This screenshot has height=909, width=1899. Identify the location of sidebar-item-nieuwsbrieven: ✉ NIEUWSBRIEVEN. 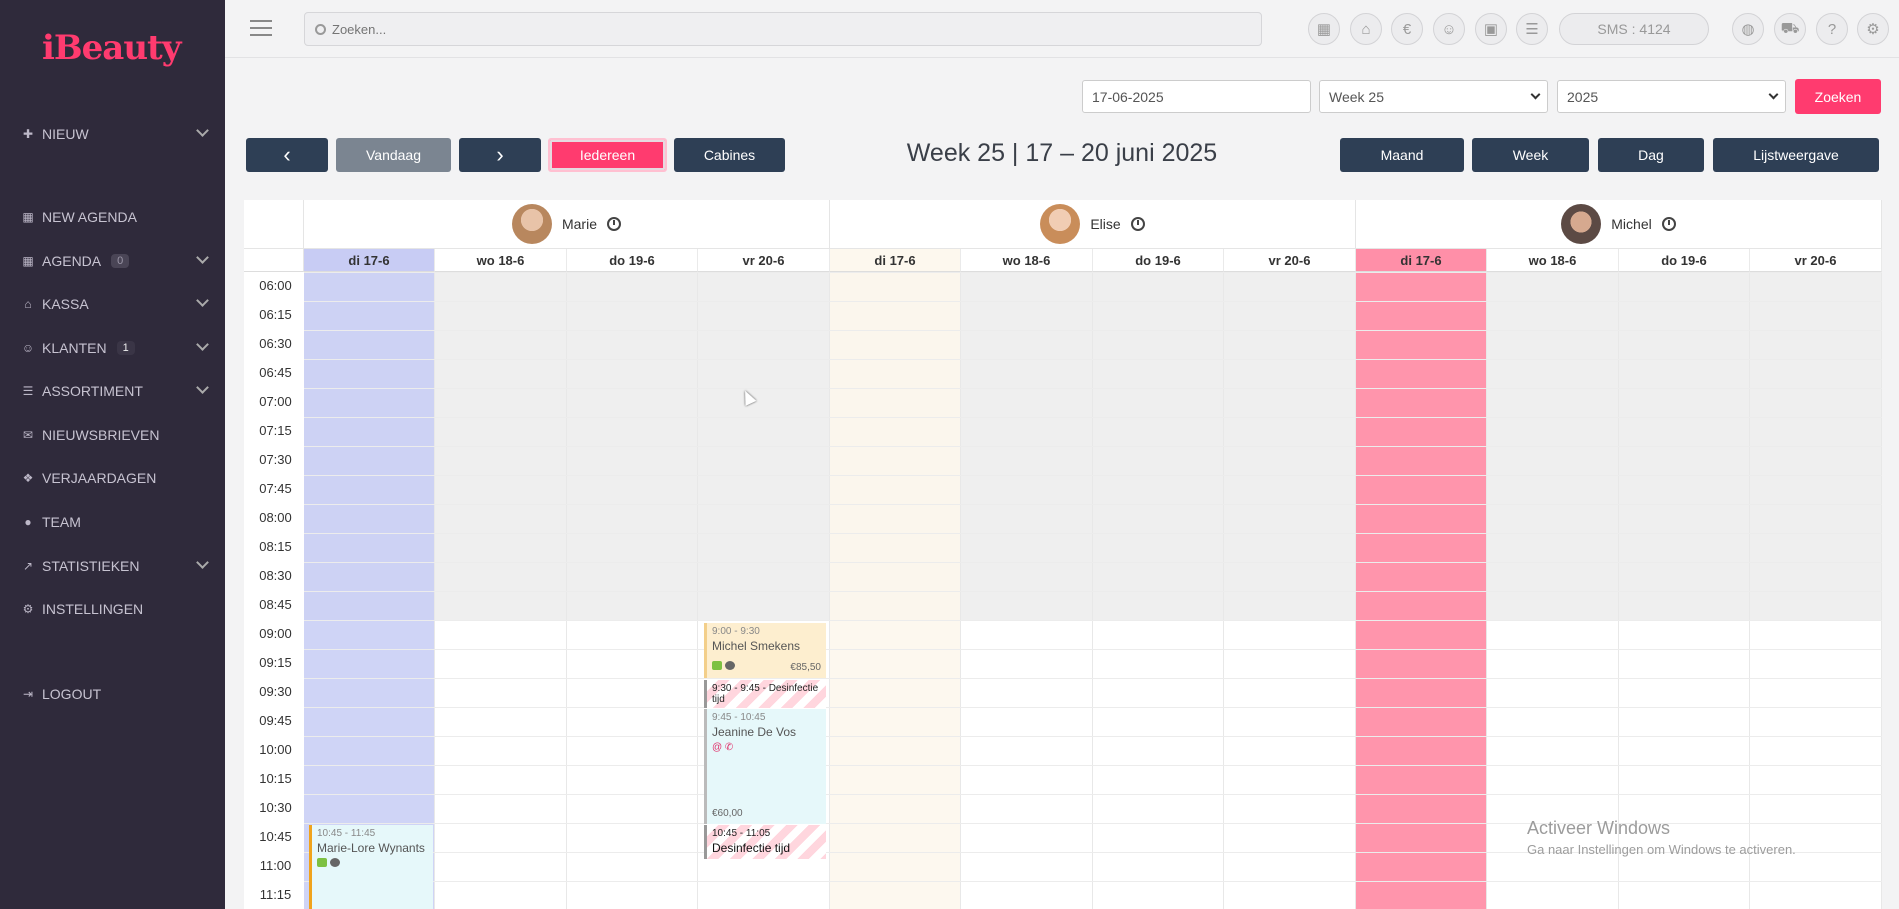
(112, 435).